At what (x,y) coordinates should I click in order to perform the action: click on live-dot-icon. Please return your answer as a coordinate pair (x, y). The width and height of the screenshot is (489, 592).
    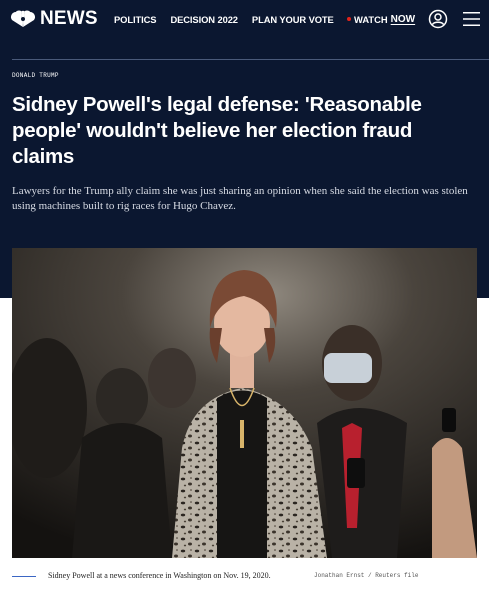
    Looking at the image, I should click on (349, 19).